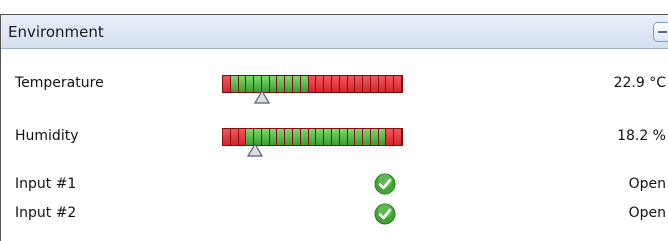  Describe the element at coordinates (641, 136) in the screenshot. I see `humidity-value: 18.2 %` at that location.